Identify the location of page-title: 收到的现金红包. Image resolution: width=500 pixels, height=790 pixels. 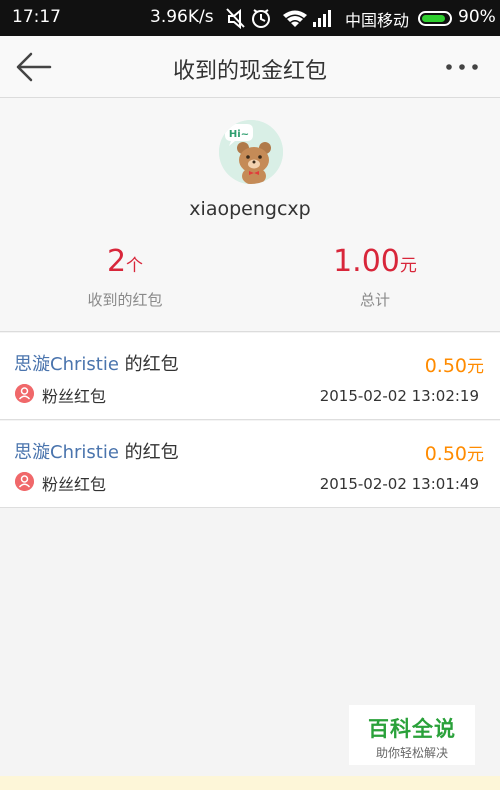
(249, 71).